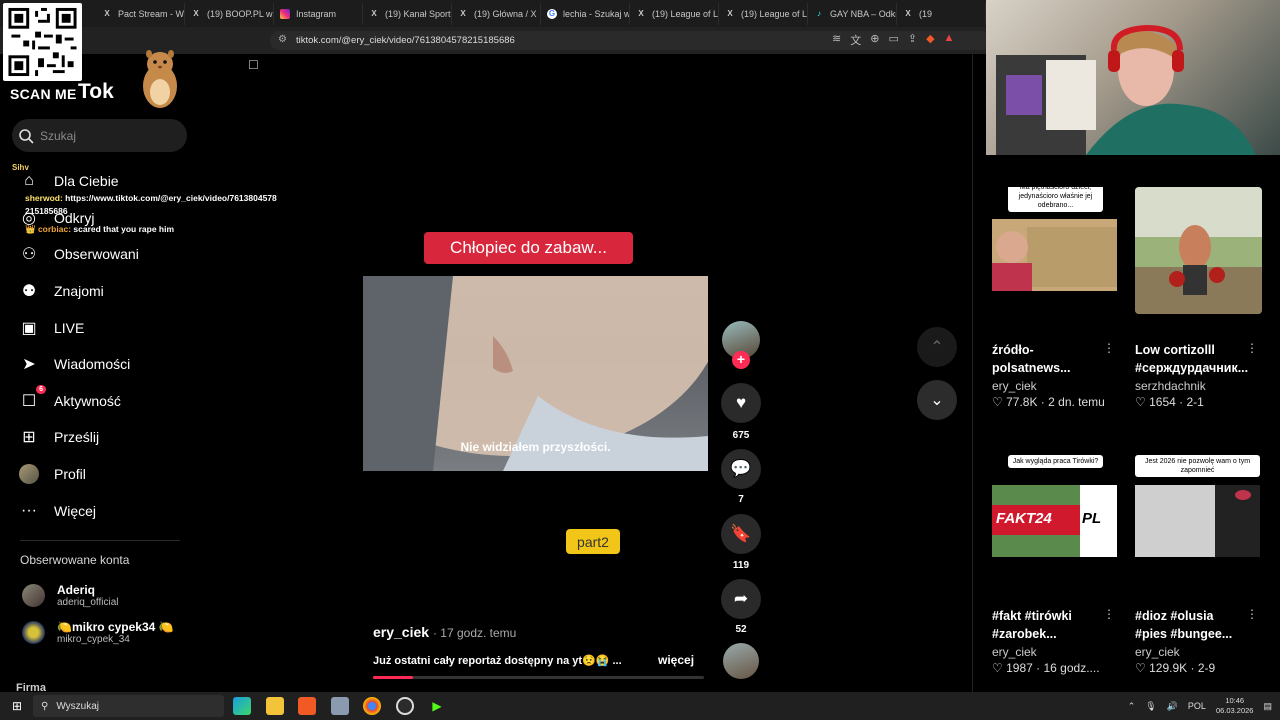 The image size is (1280, 720). I want to click on edge-icon, so click(242, 706).